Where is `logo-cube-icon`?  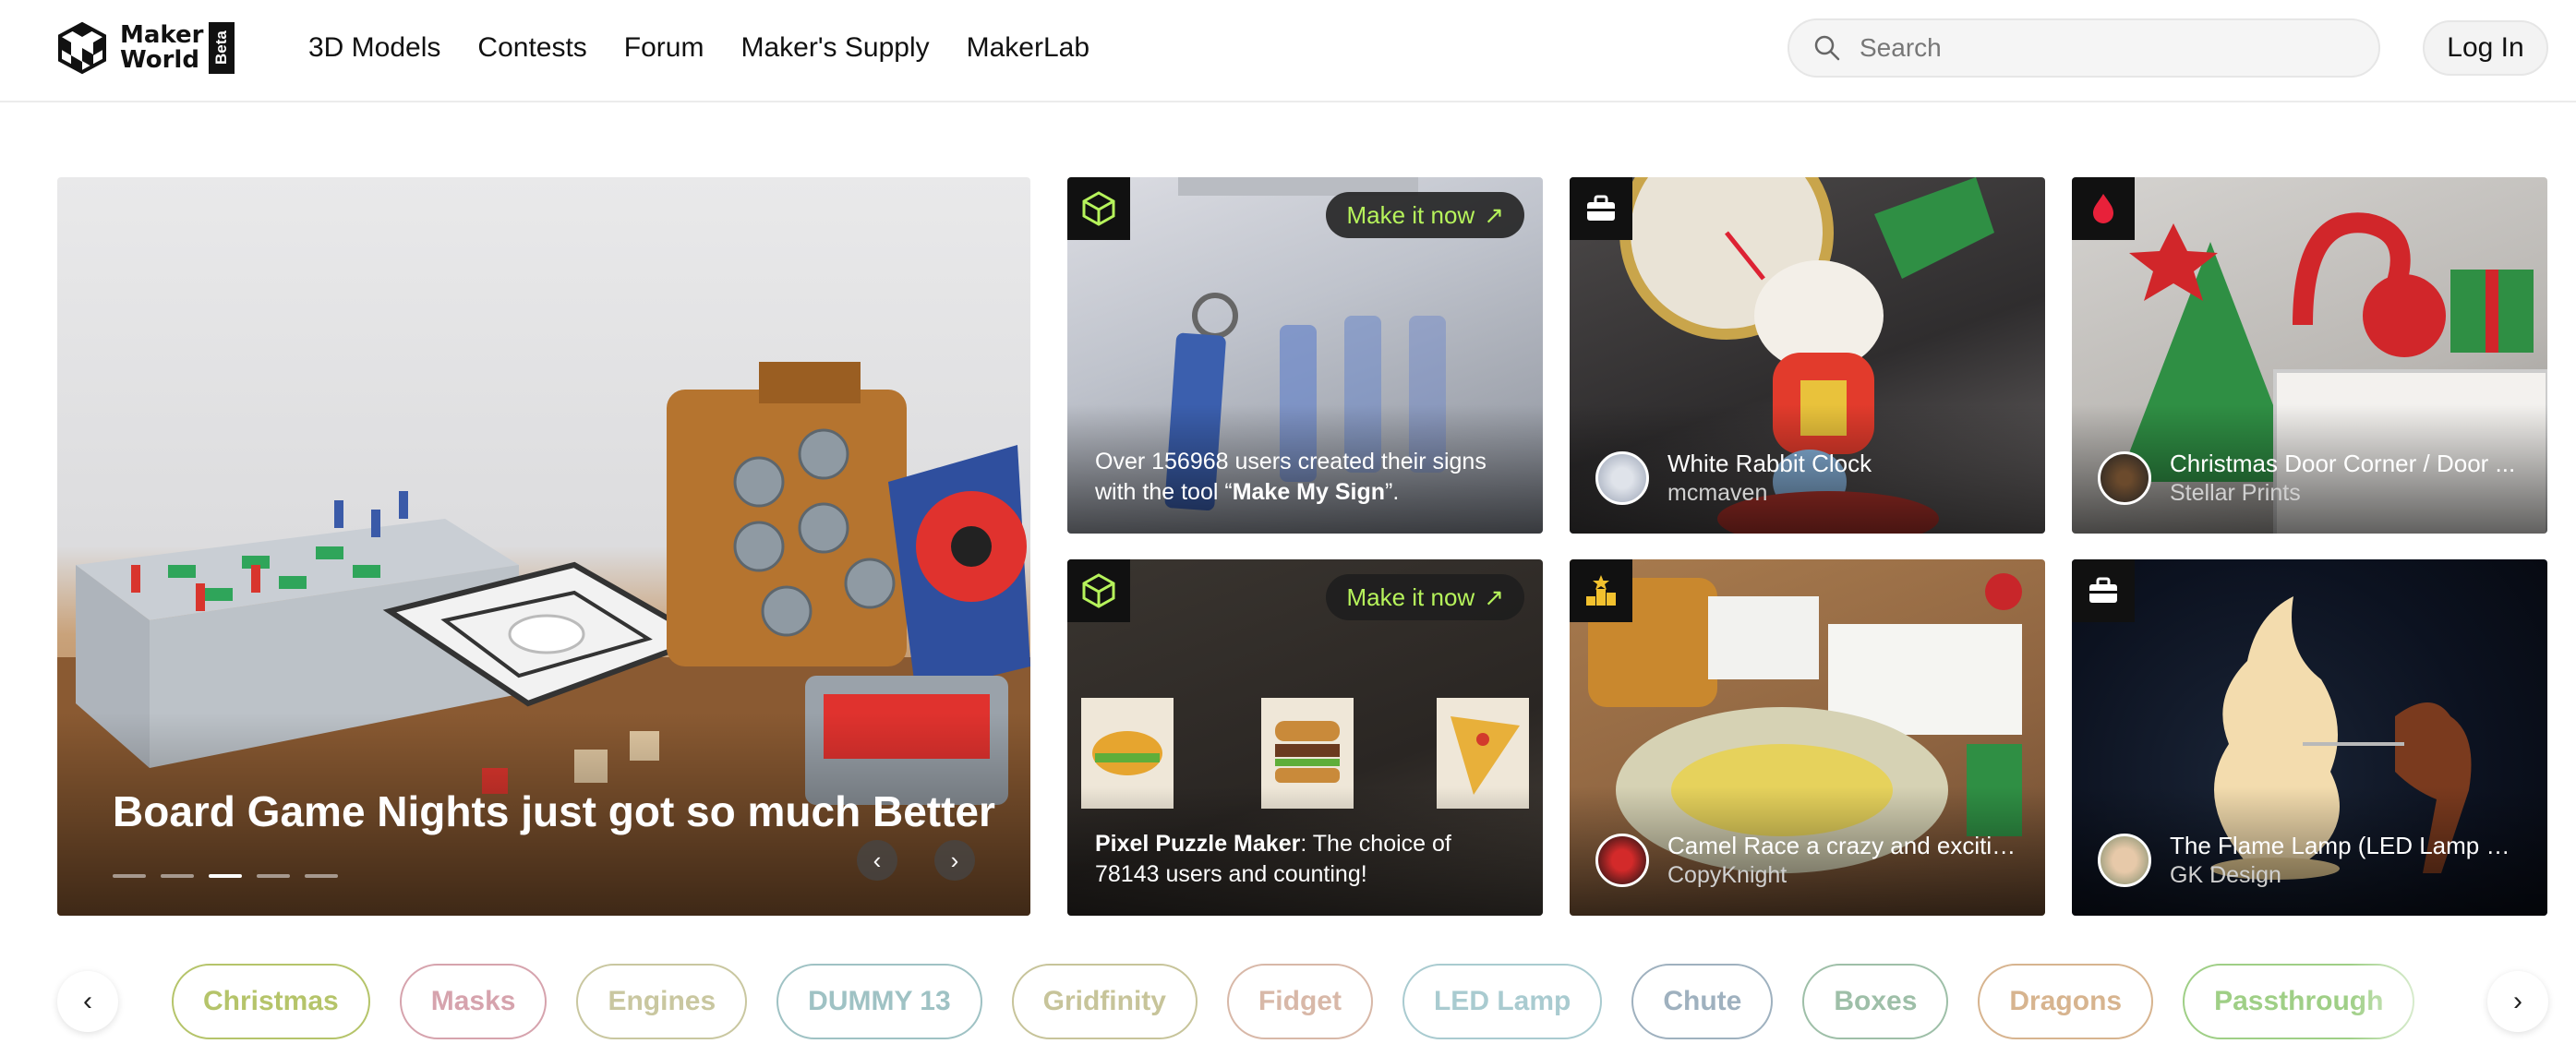 logo-cube-icon is located at coordinates (82, 48).